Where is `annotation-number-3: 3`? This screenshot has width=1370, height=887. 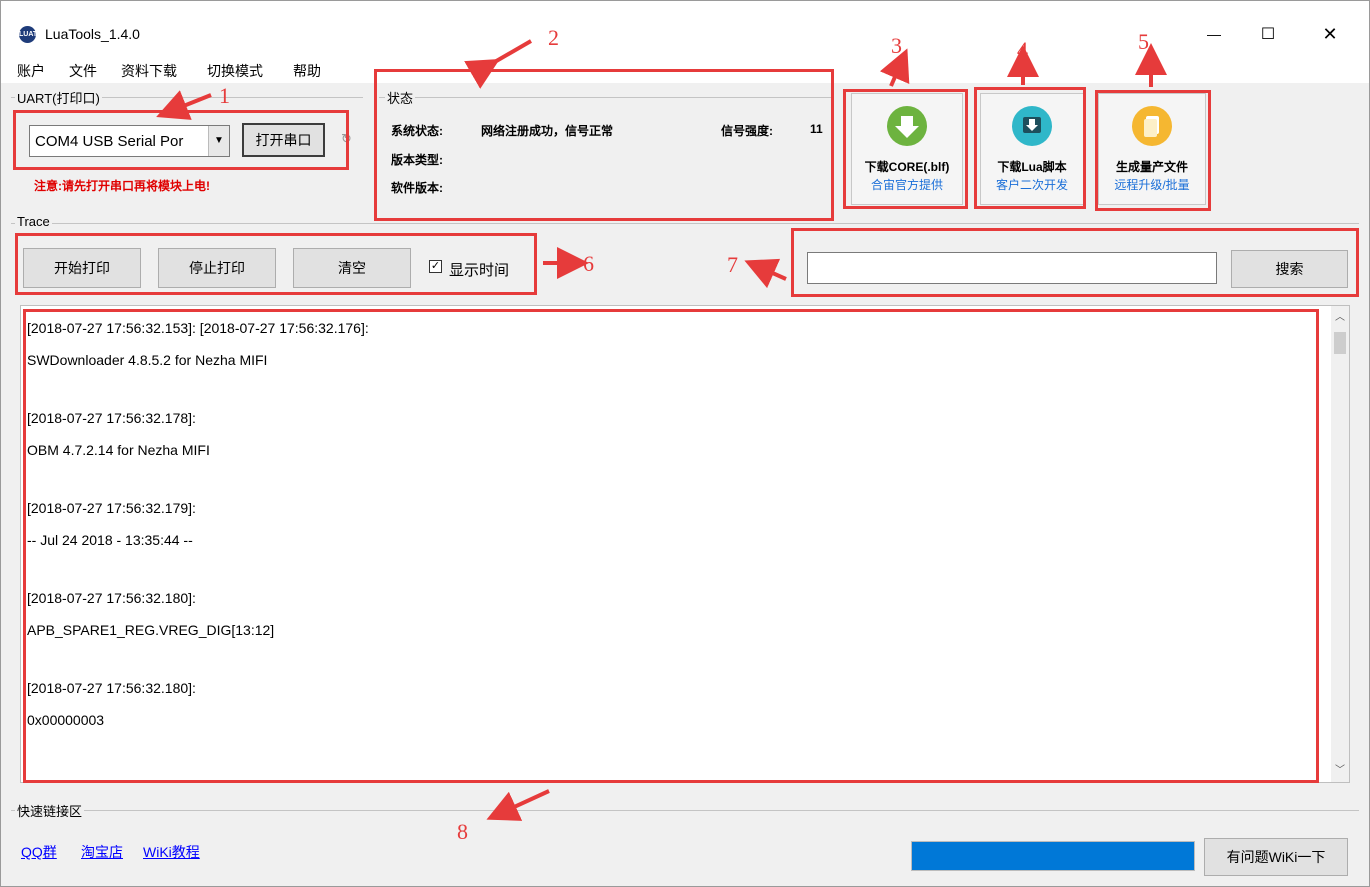 annotation-number-3: 3 is located at coordinates (896, 45).